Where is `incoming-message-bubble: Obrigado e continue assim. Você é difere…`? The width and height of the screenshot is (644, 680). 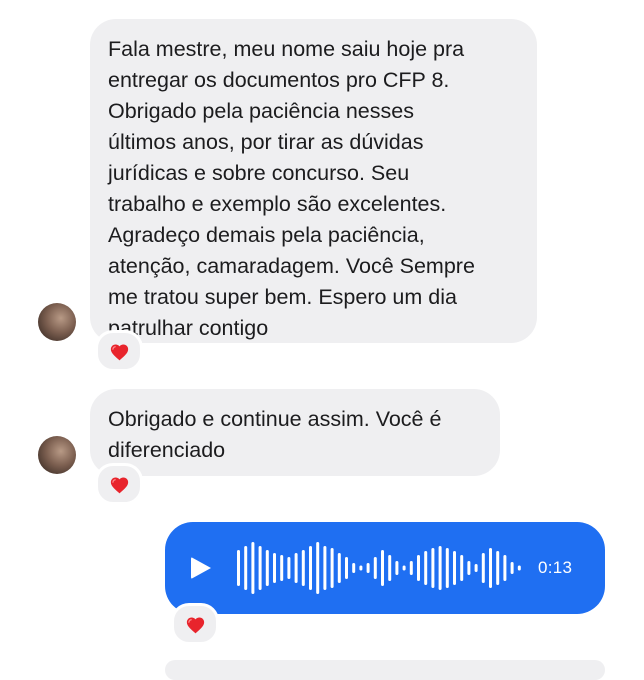 incoming-message-bubble: Obrigado e continue assim. Você é difere… is located at coordinates (295, 432).